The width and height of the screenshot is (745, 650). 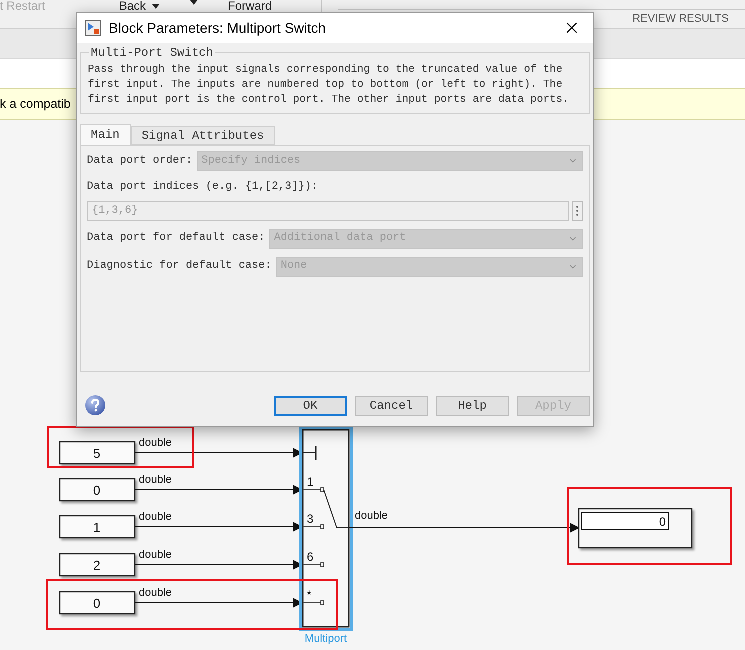 What do you see at coordinates (309, 595) in the screenshot?
I see `port-label: *` at bounding box center [309, 595].